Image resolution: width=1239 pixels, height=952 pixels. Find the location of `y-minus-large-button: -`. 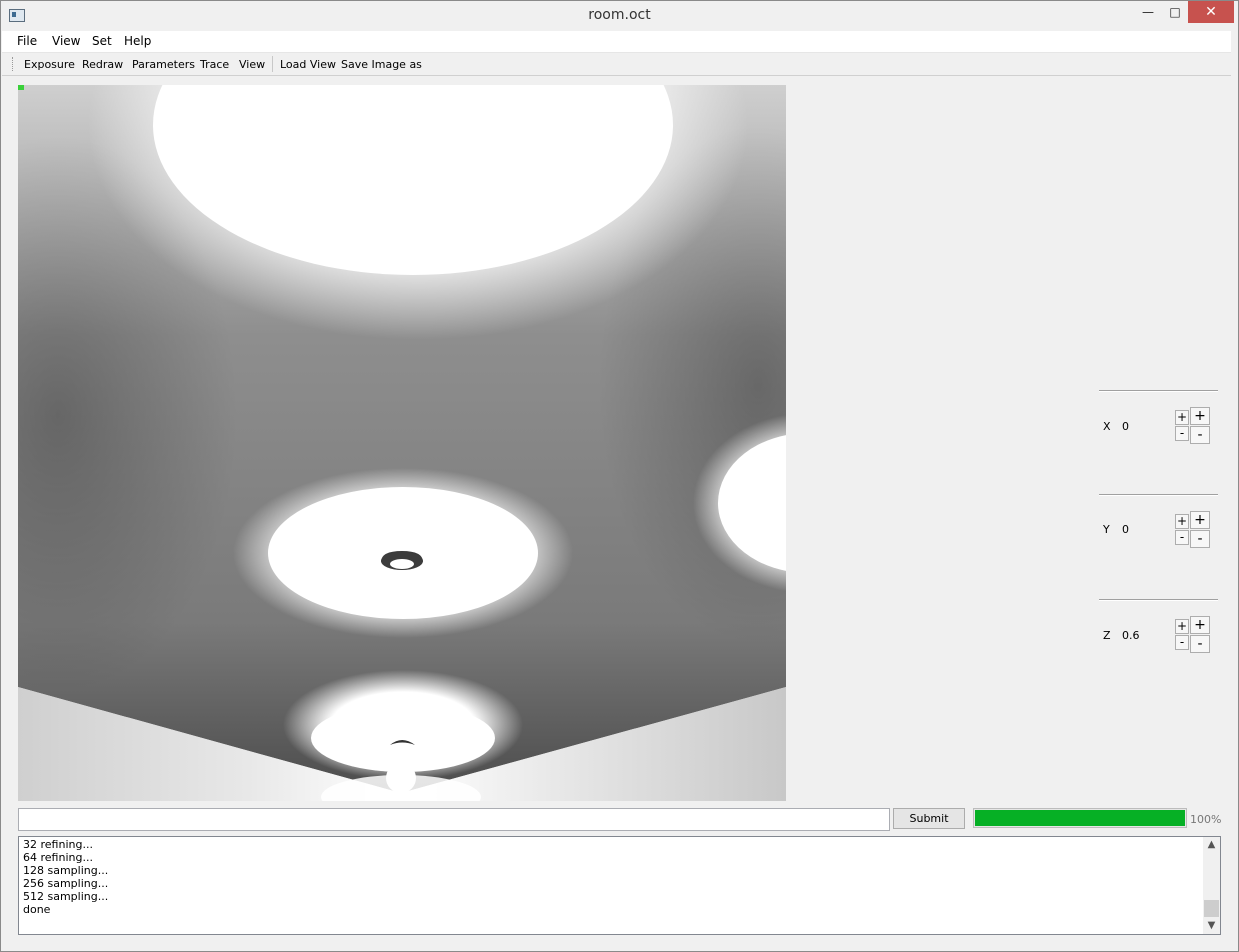

y-minus-large-button: - is located at coordinates (1200, 539).